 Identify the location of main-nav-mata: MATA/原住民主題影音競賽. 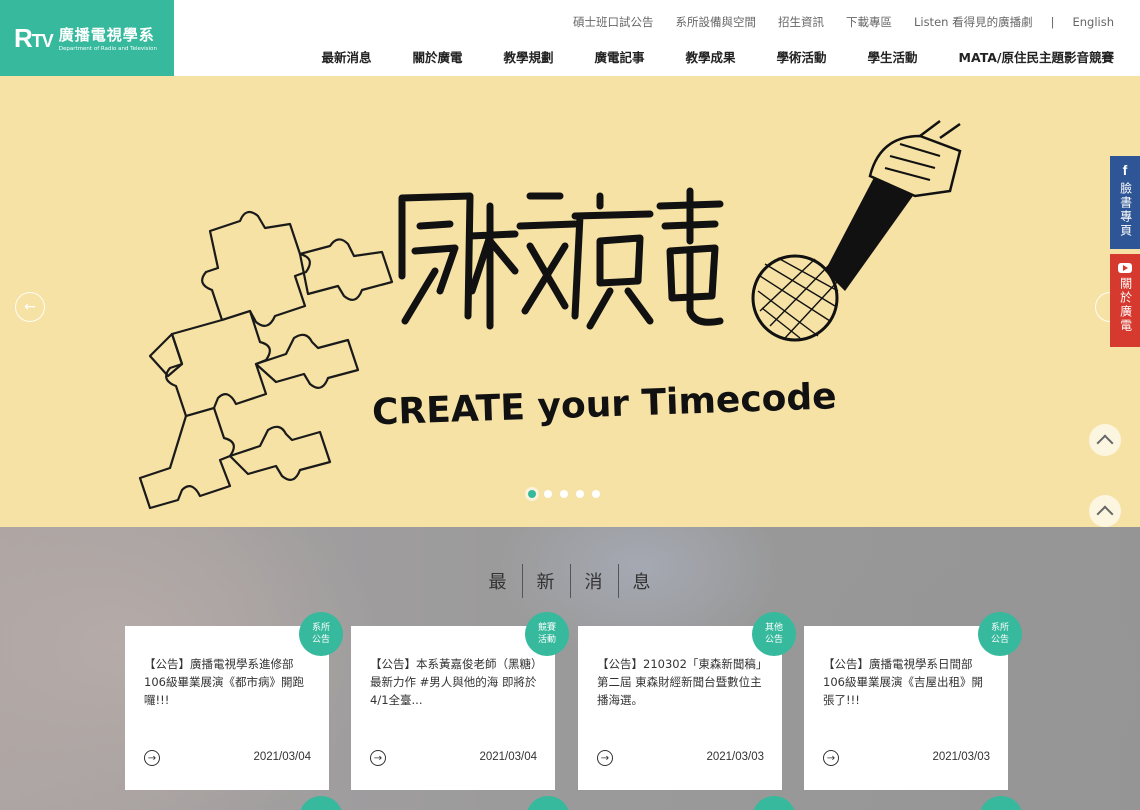
(1036, 56).